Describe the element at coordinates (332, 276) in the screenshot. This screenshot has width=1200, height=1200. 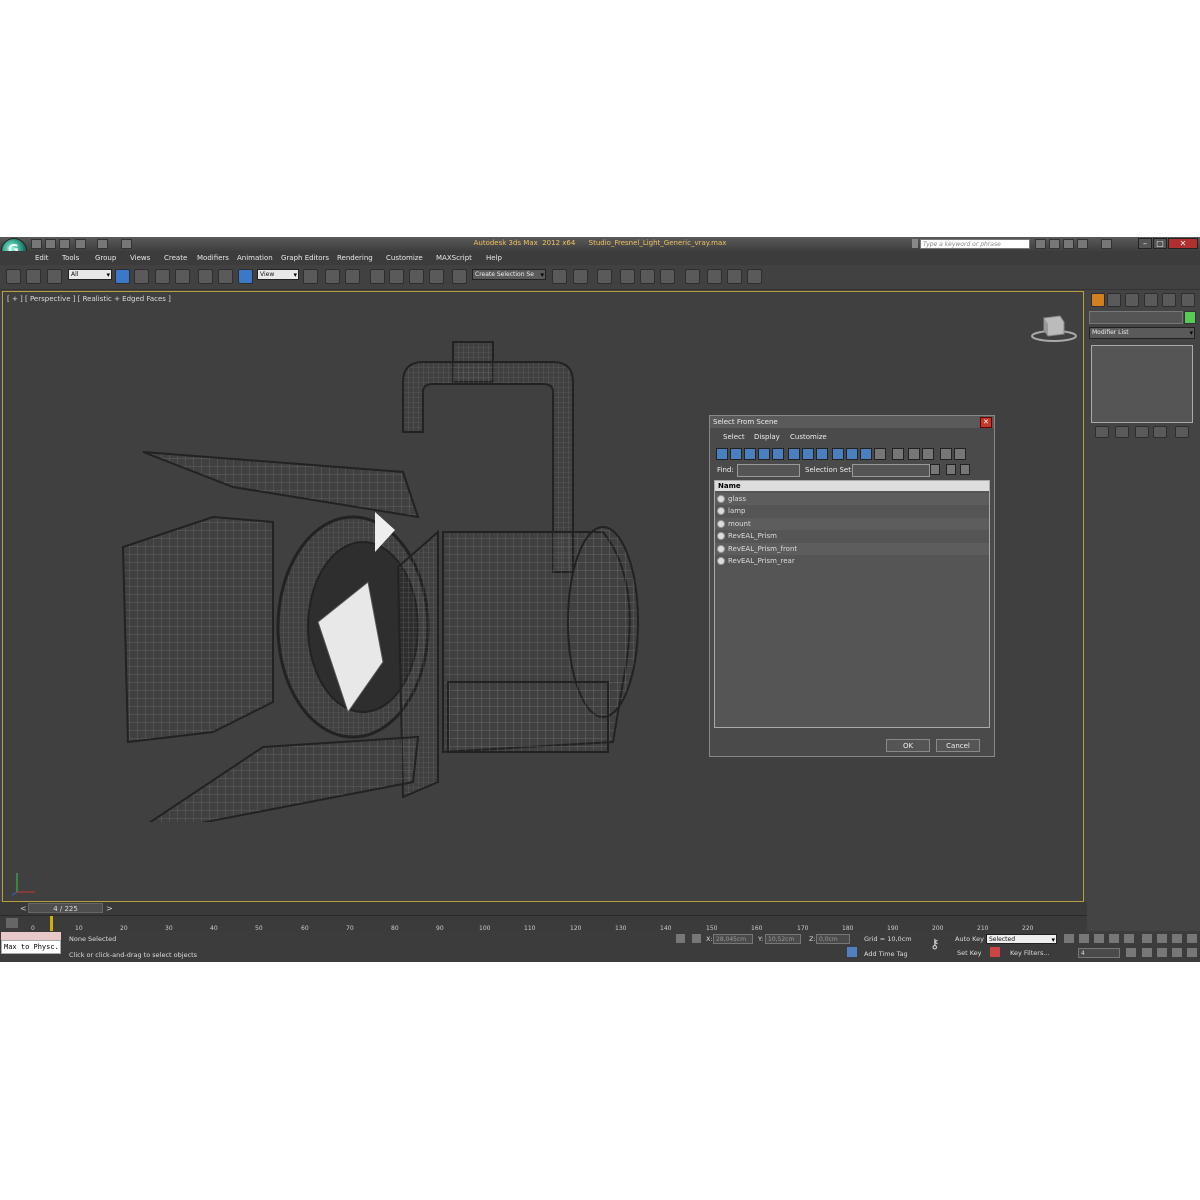
I see `select-manipulate-icon` at that location.